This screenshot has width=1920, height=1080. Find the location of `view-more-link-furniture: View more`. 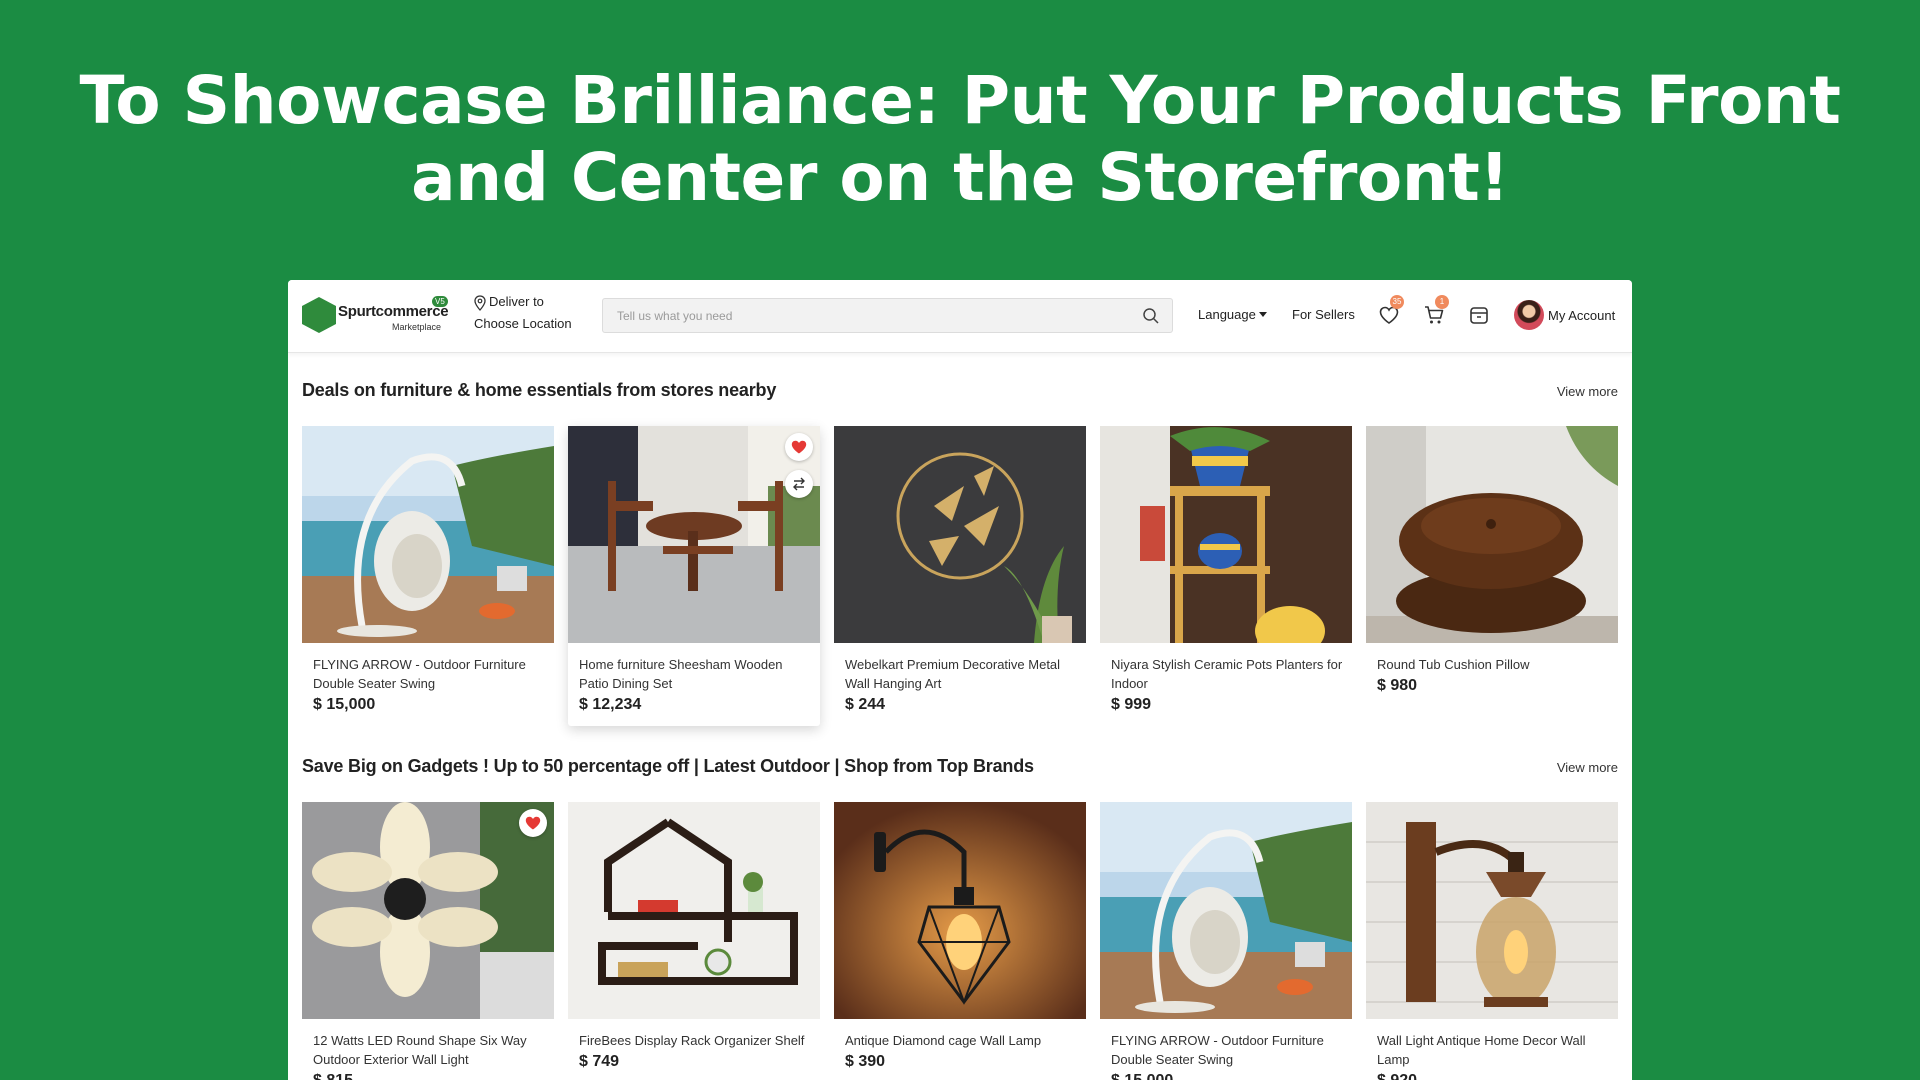

view-more-link-furniture: View more is located at coordinates (1587, 391).